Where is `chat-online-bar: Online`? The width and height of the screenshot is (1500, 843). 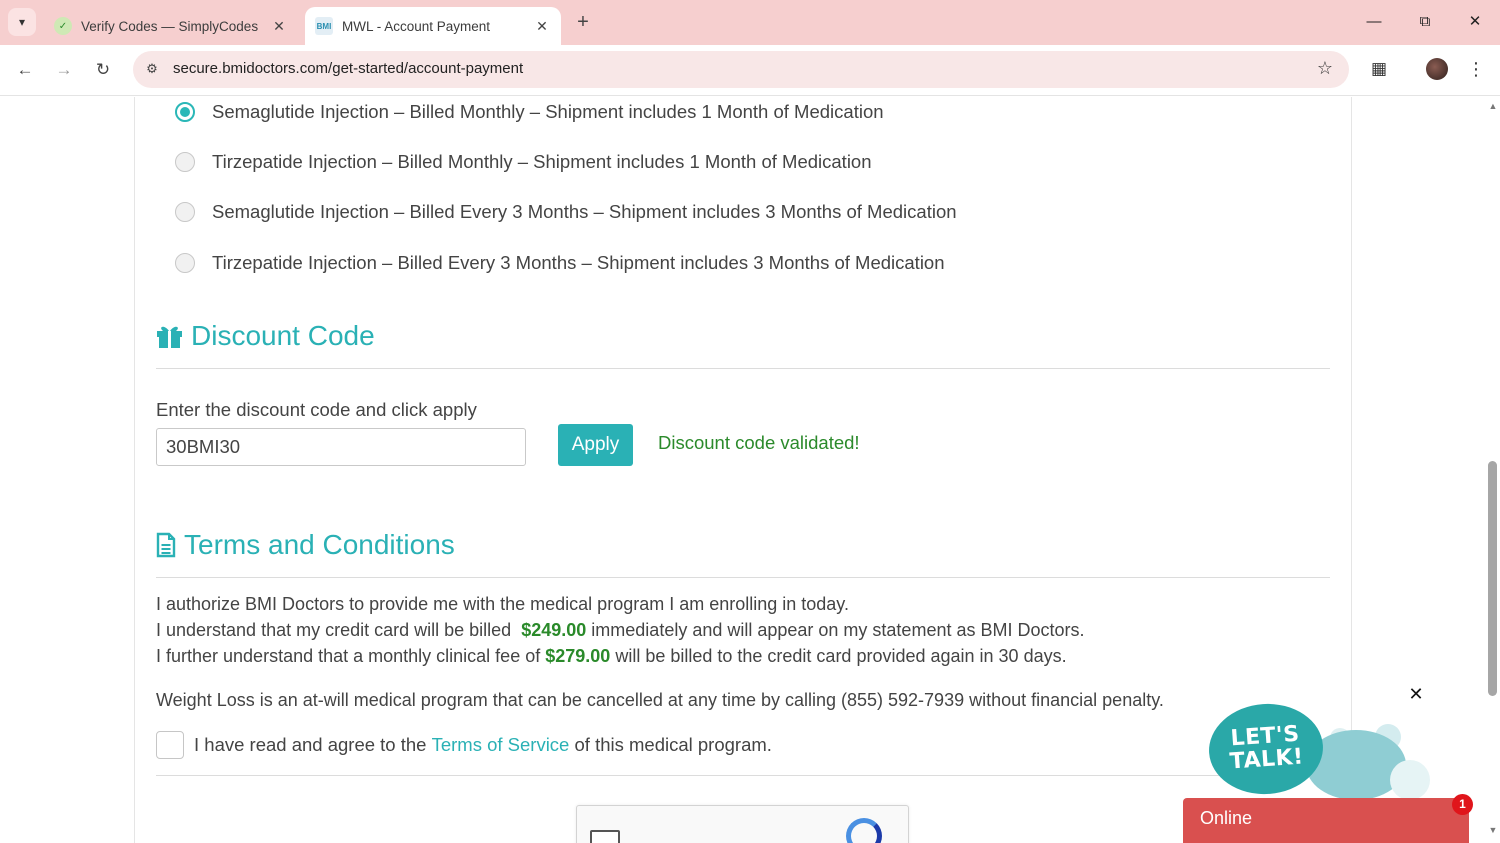 chat-online-bar: Online is located at coordinates (1326, 820).